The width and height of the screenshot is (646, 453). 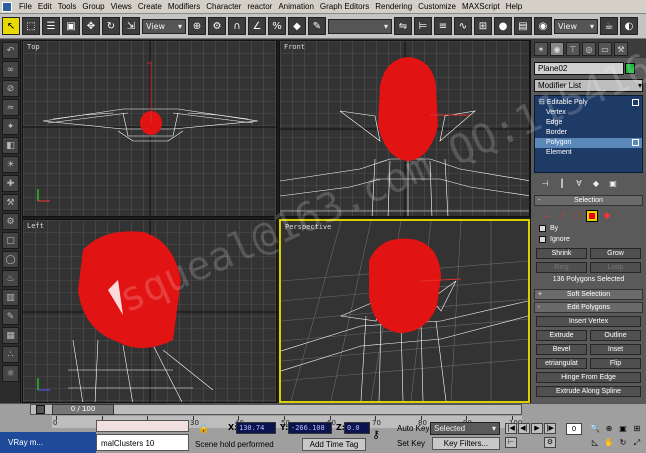 I want to click on polygon-mode-icon, so click(x=592, y=216).